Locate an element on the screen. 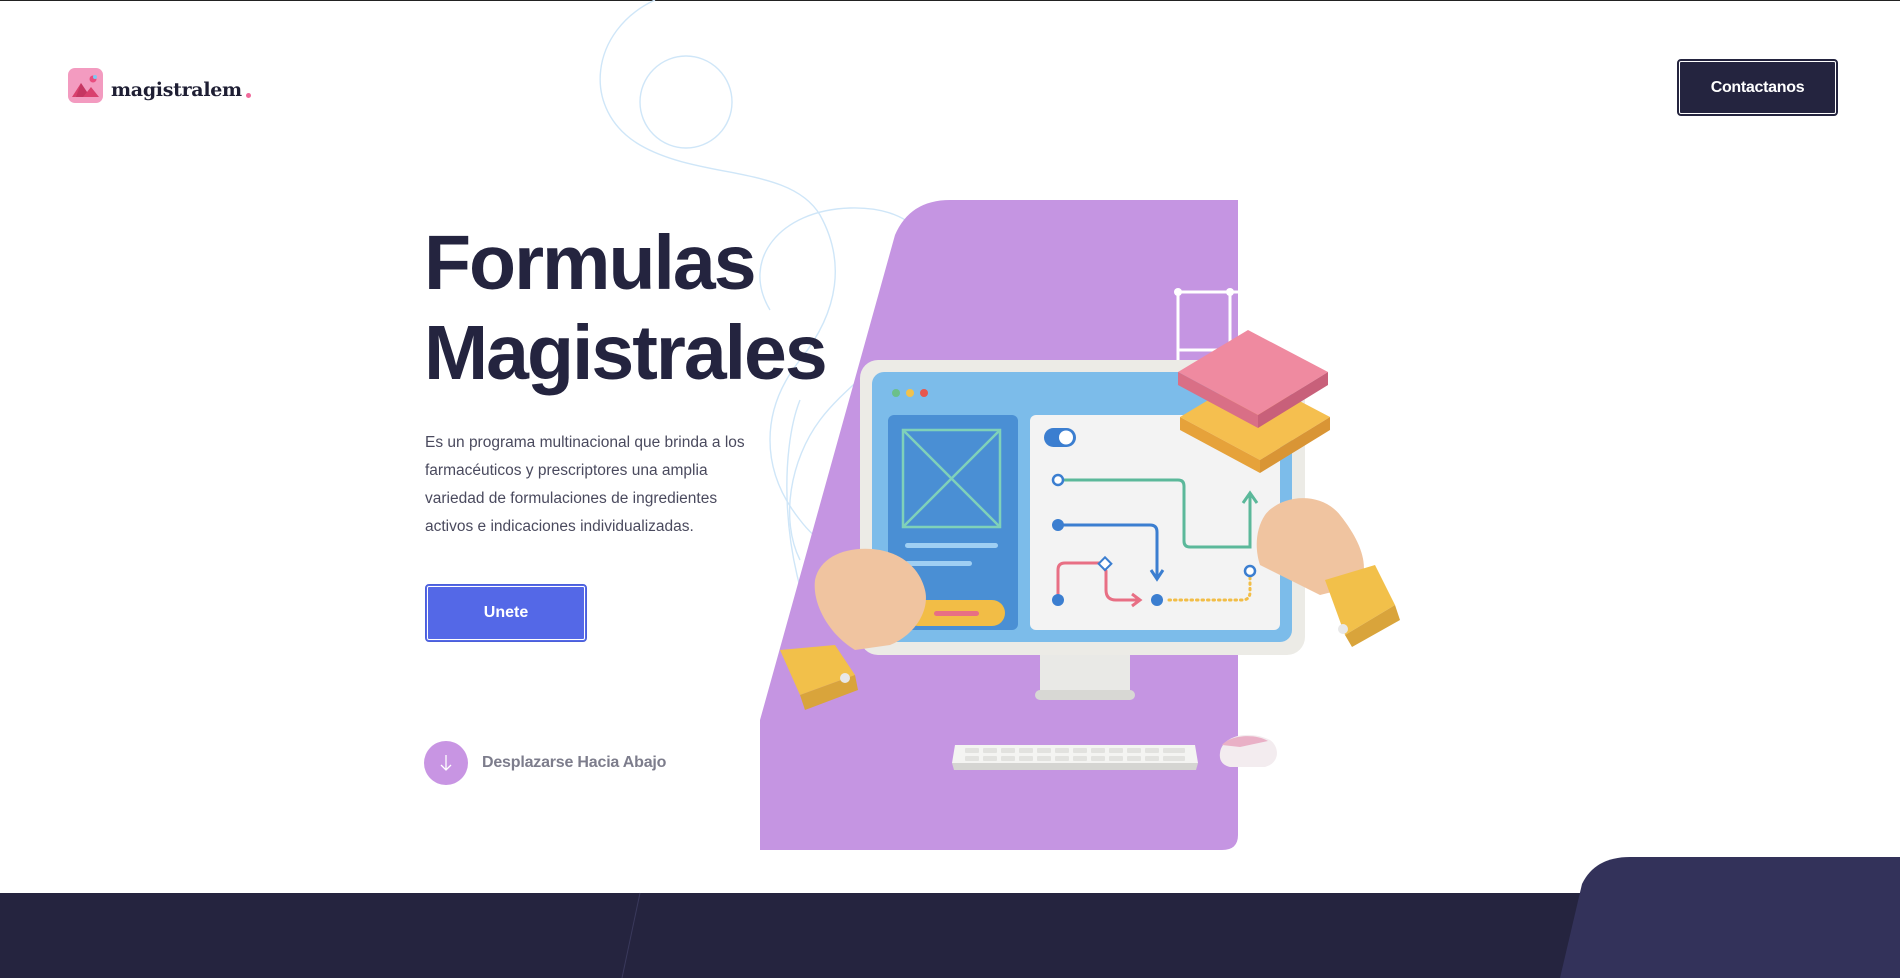  scroll-button is located at coordinates (446, 763).